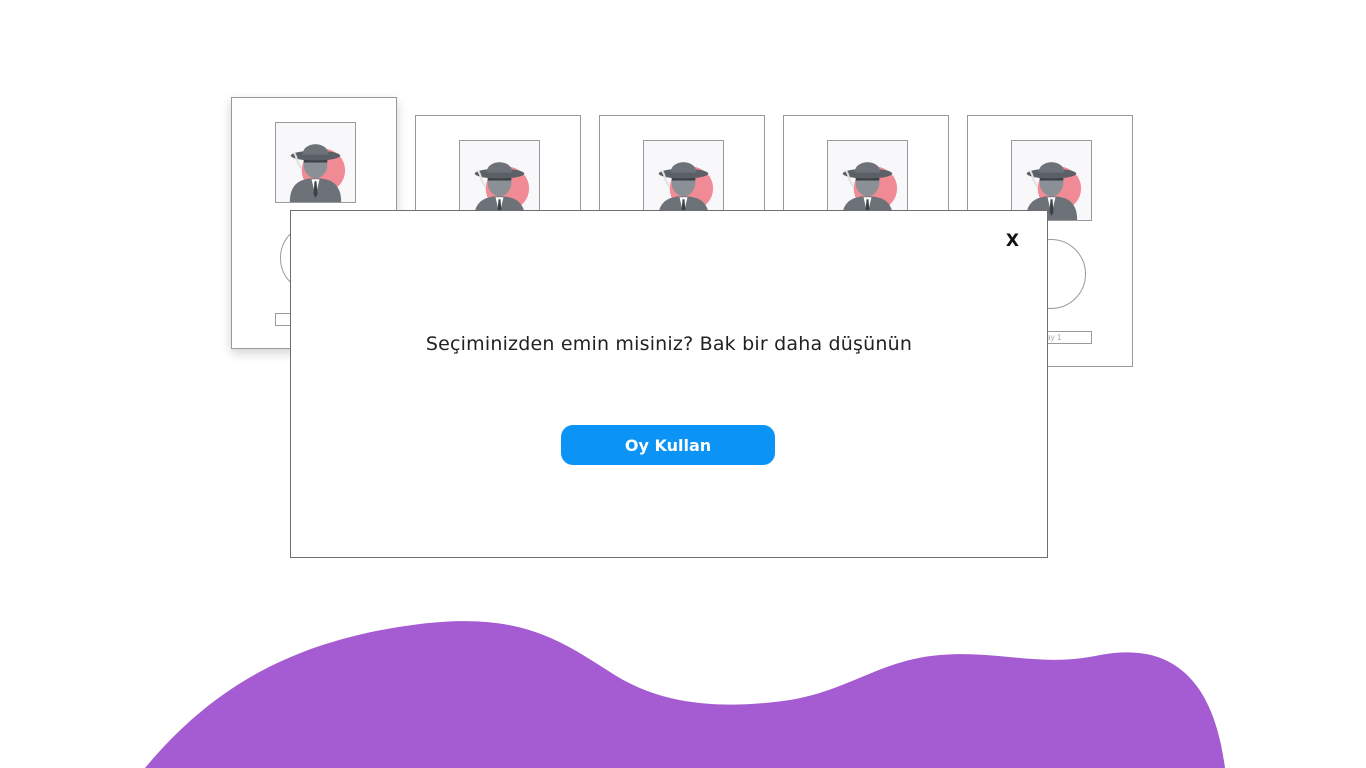 Image resolution: width=1366 pixels, height=768 pixels. What do you see at coordinates (1012, 241) in the screenshot?
I see `close-button: X` at bounding box center [1012, 241].